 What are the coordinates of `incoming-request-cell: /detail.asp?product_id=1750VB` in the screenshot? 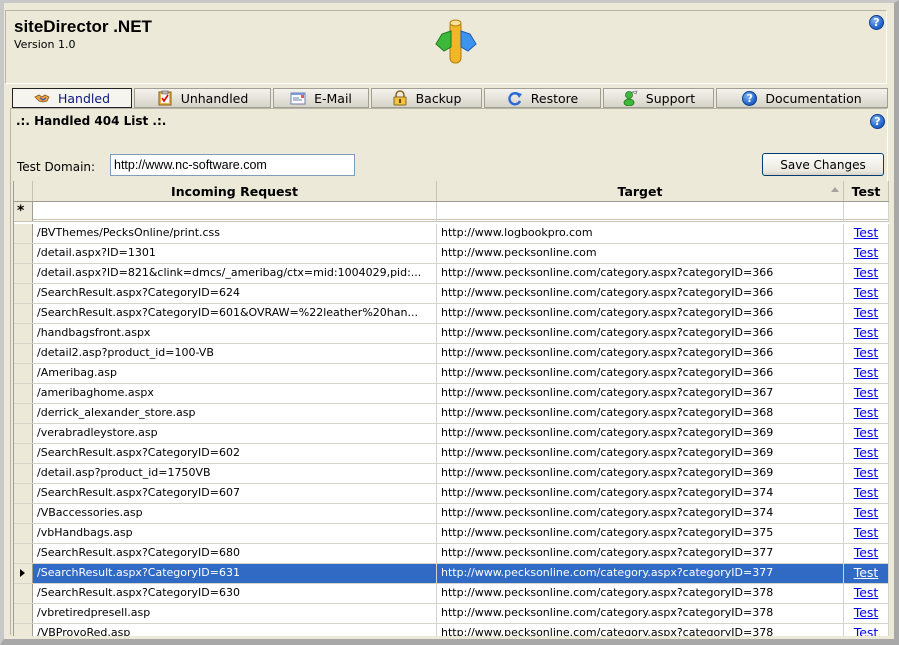 It's located at (235, 473).